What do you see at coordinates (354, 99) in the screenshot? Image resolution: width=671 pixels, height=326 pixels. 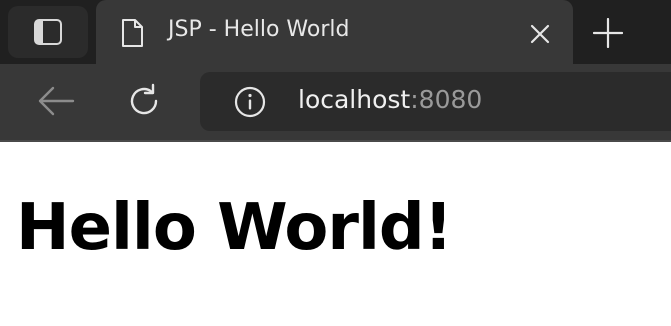 I see `url-host: localhost` at bounding box center [354, 99].